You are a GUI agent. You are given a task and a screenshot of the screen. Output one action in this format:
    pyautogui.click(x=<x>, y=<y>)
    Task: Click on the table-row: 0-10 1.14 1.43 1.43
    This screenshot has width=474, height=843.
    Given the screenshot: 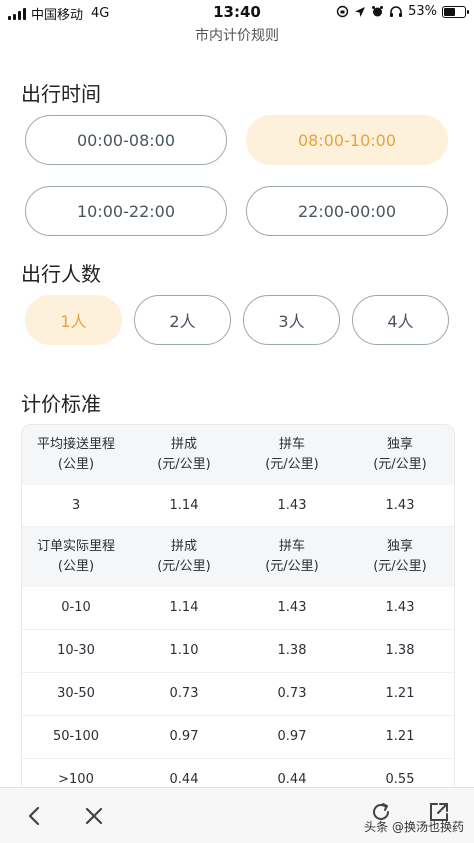 What is the action you would take?
    pyautogui.click(x=238, y=608)
    